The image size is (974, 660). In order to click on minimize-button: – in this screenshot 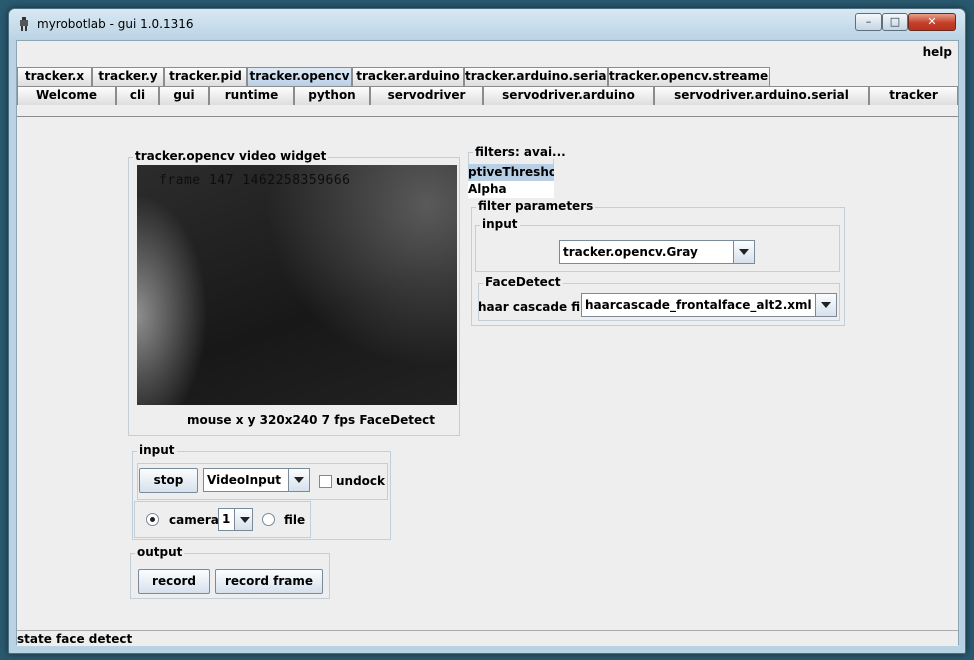, I will do `click(868, 22)`.